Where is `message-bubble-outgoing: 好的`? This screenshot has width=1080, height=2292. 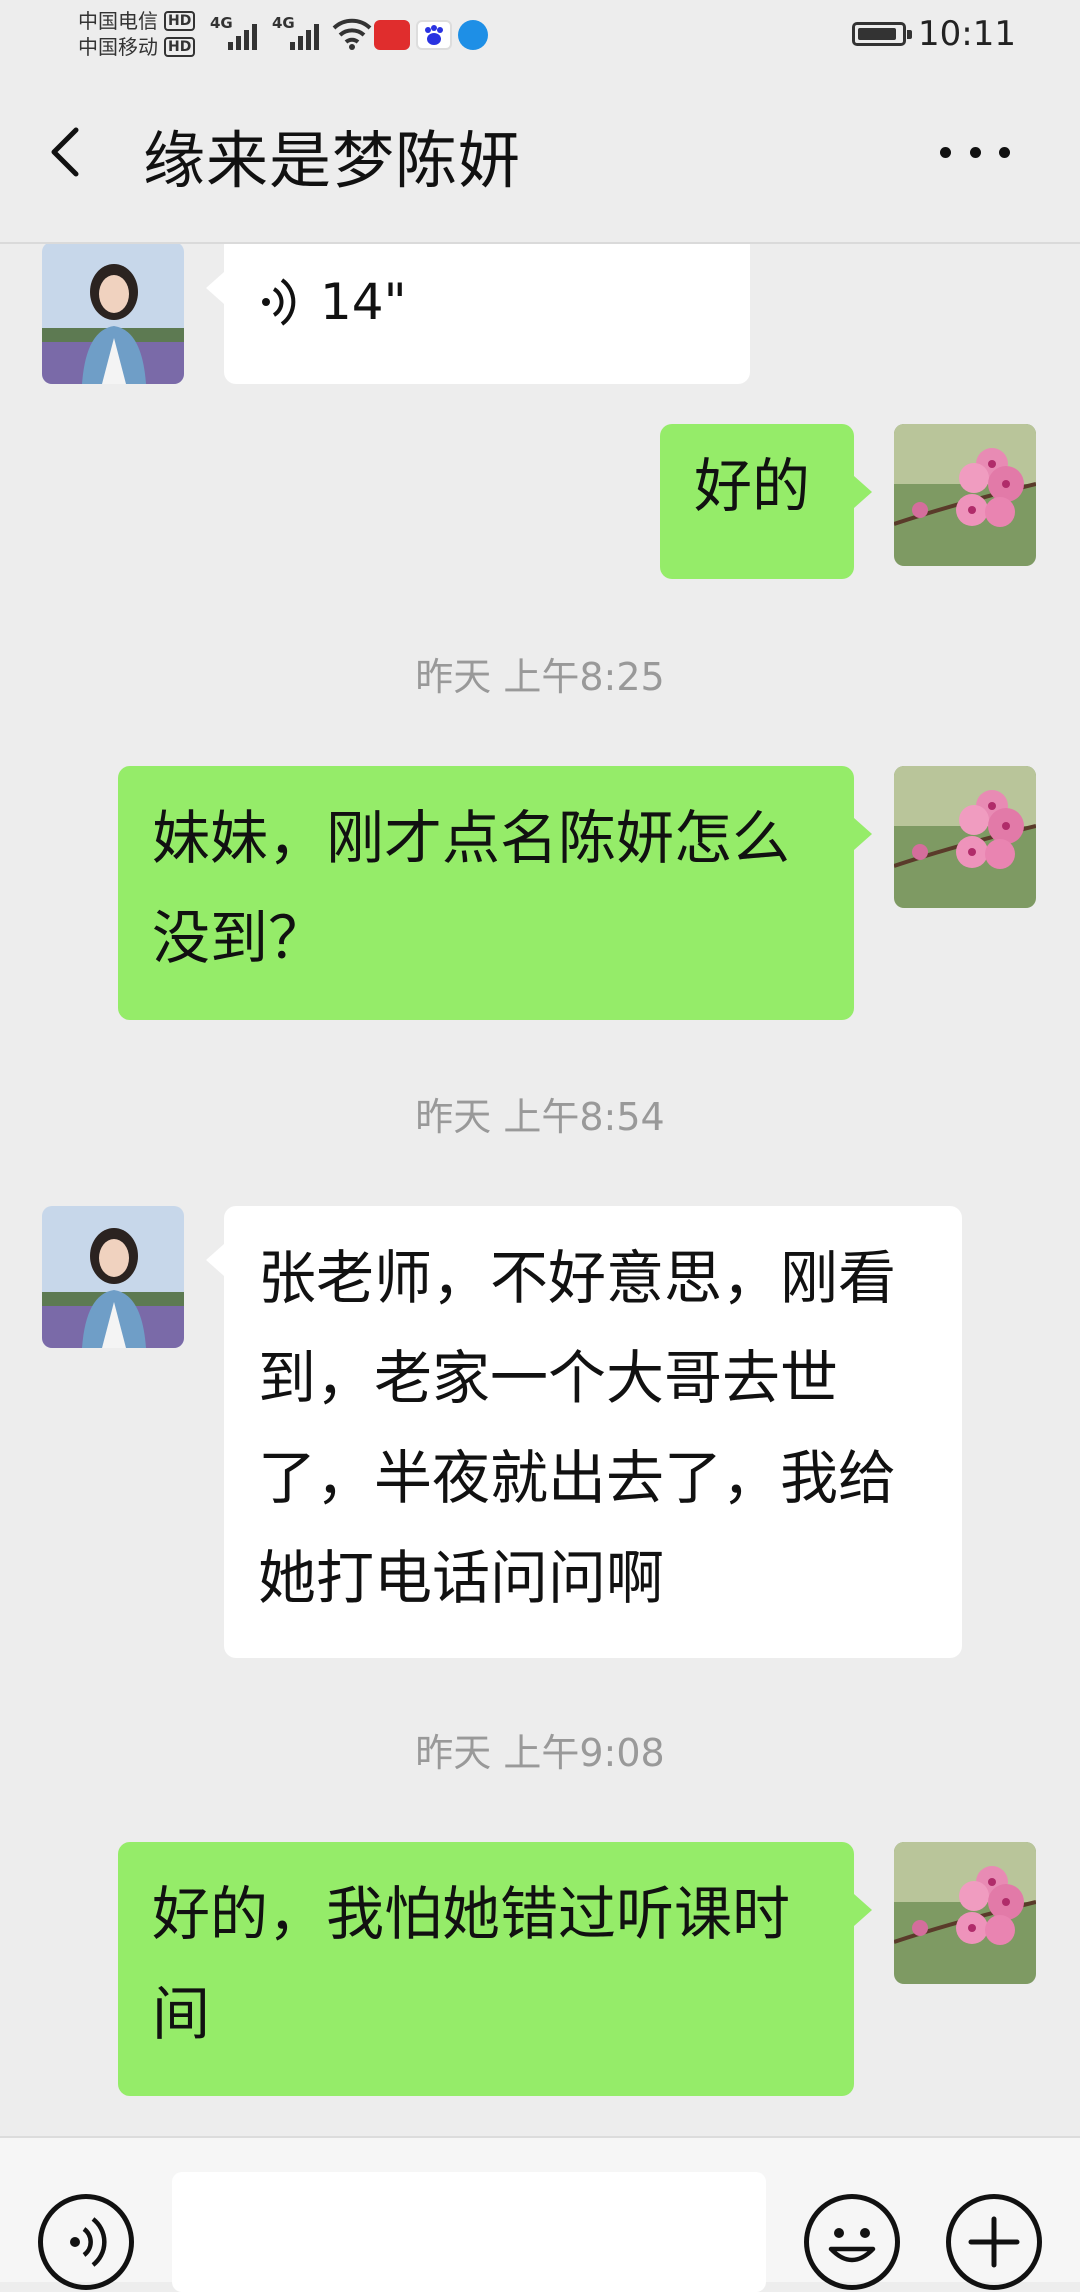 message-bubble-outgoing: 好的 is located at coordinates (766, 501).